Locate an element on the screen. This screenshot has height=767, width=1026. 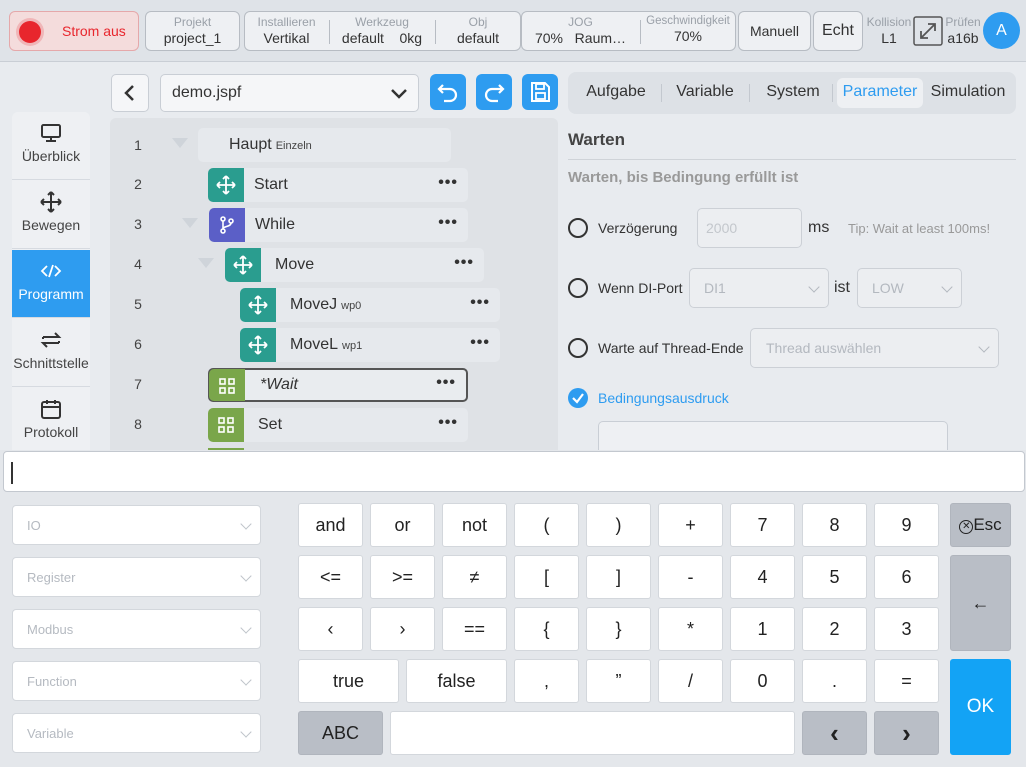
key-4: 4 is located at coordinates (762, 577).